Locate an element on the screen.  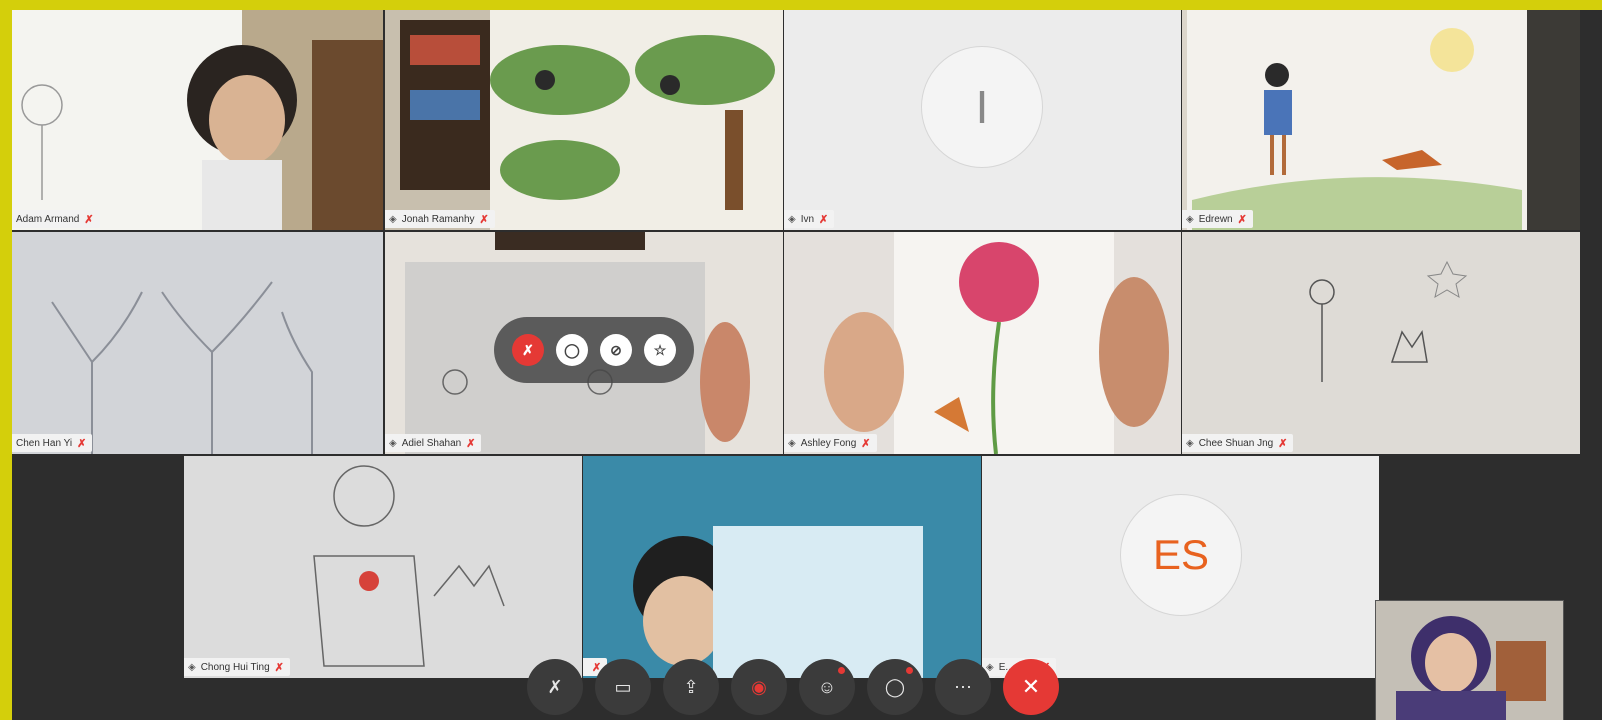
participant-name-tag: ◈ Ashley Fong ✗ is located at coordinates (830, 443).